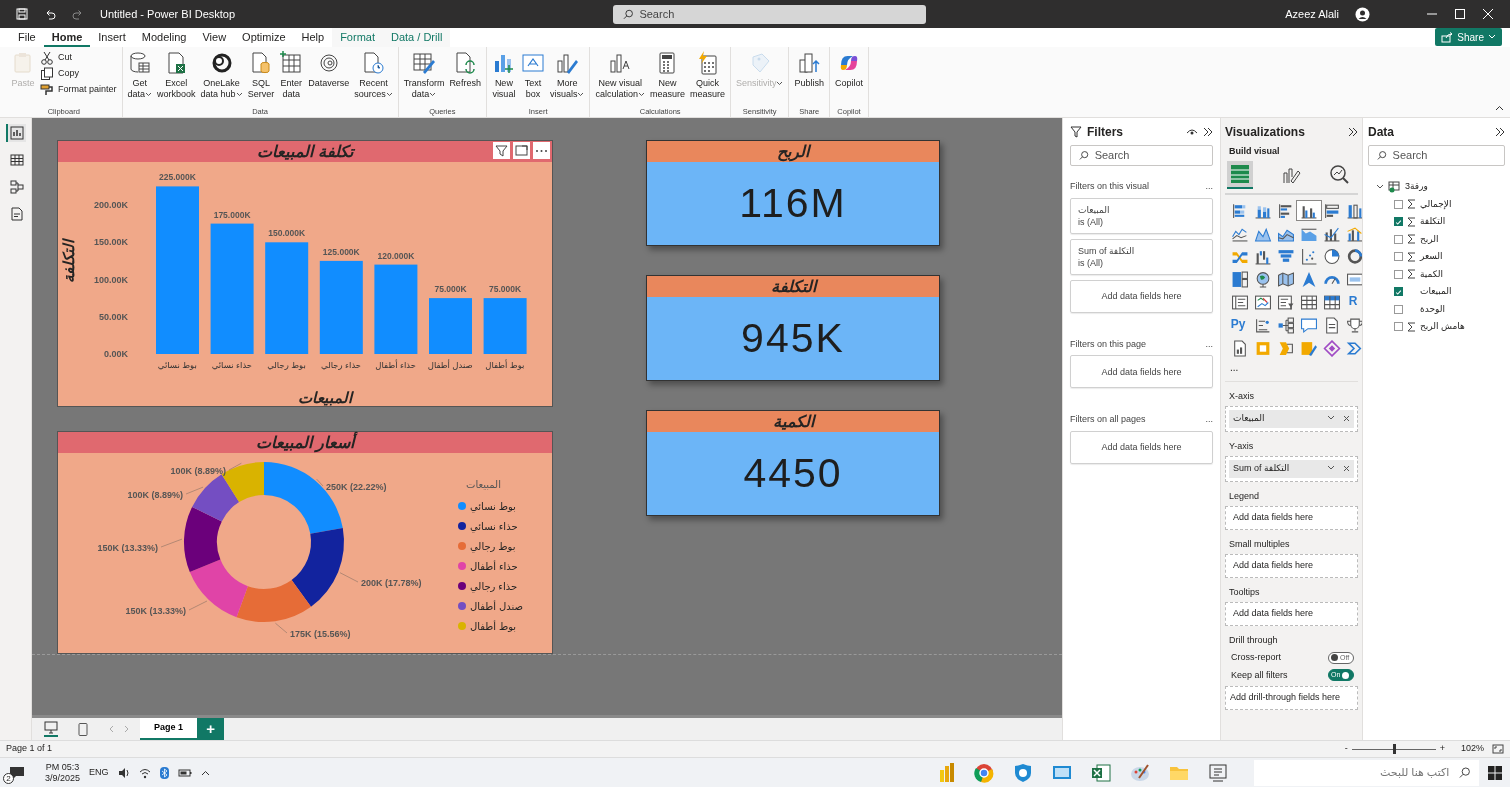 This screenshot has height=787, width=1510. I want to click on field-name: الوحدة, so click(1432, 309).